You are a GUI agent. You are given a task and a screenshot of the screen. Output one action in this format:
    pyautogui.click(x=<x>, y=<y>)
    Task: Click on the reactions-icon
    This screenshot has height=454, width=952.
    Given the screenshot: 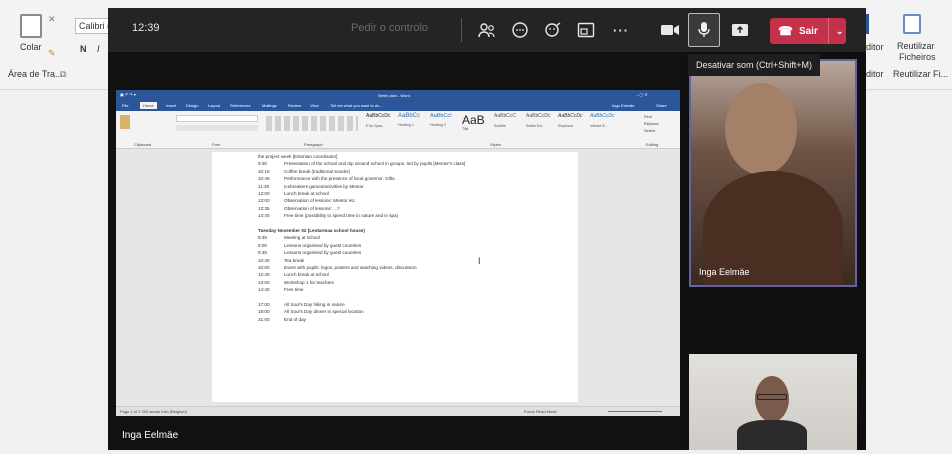 What is the action you would take?
    pyautogui.click(x=553, y=30)
    